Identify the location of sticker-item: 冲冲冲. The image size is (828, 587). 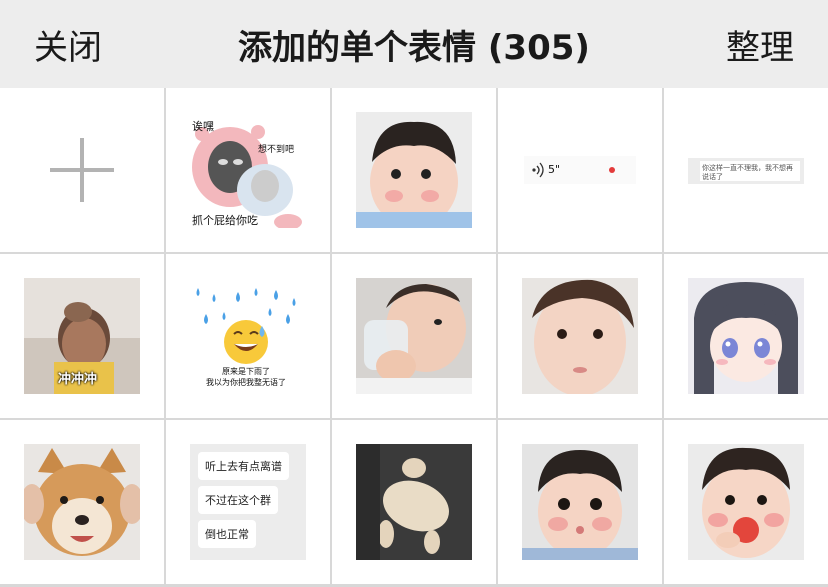
(82, 336).